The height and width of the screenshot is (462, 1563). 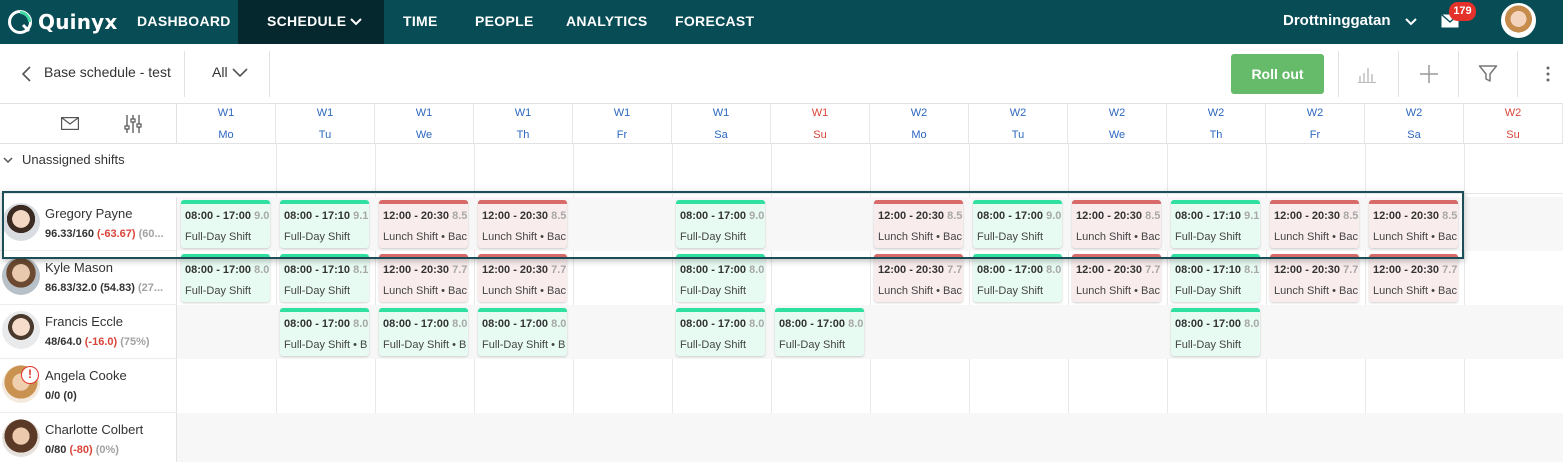 What do you see at coordinates (1018, 124) in the screenshot?
I see `day-header-w2-tu: W2 Tu` at bounding box center [1018, 124].